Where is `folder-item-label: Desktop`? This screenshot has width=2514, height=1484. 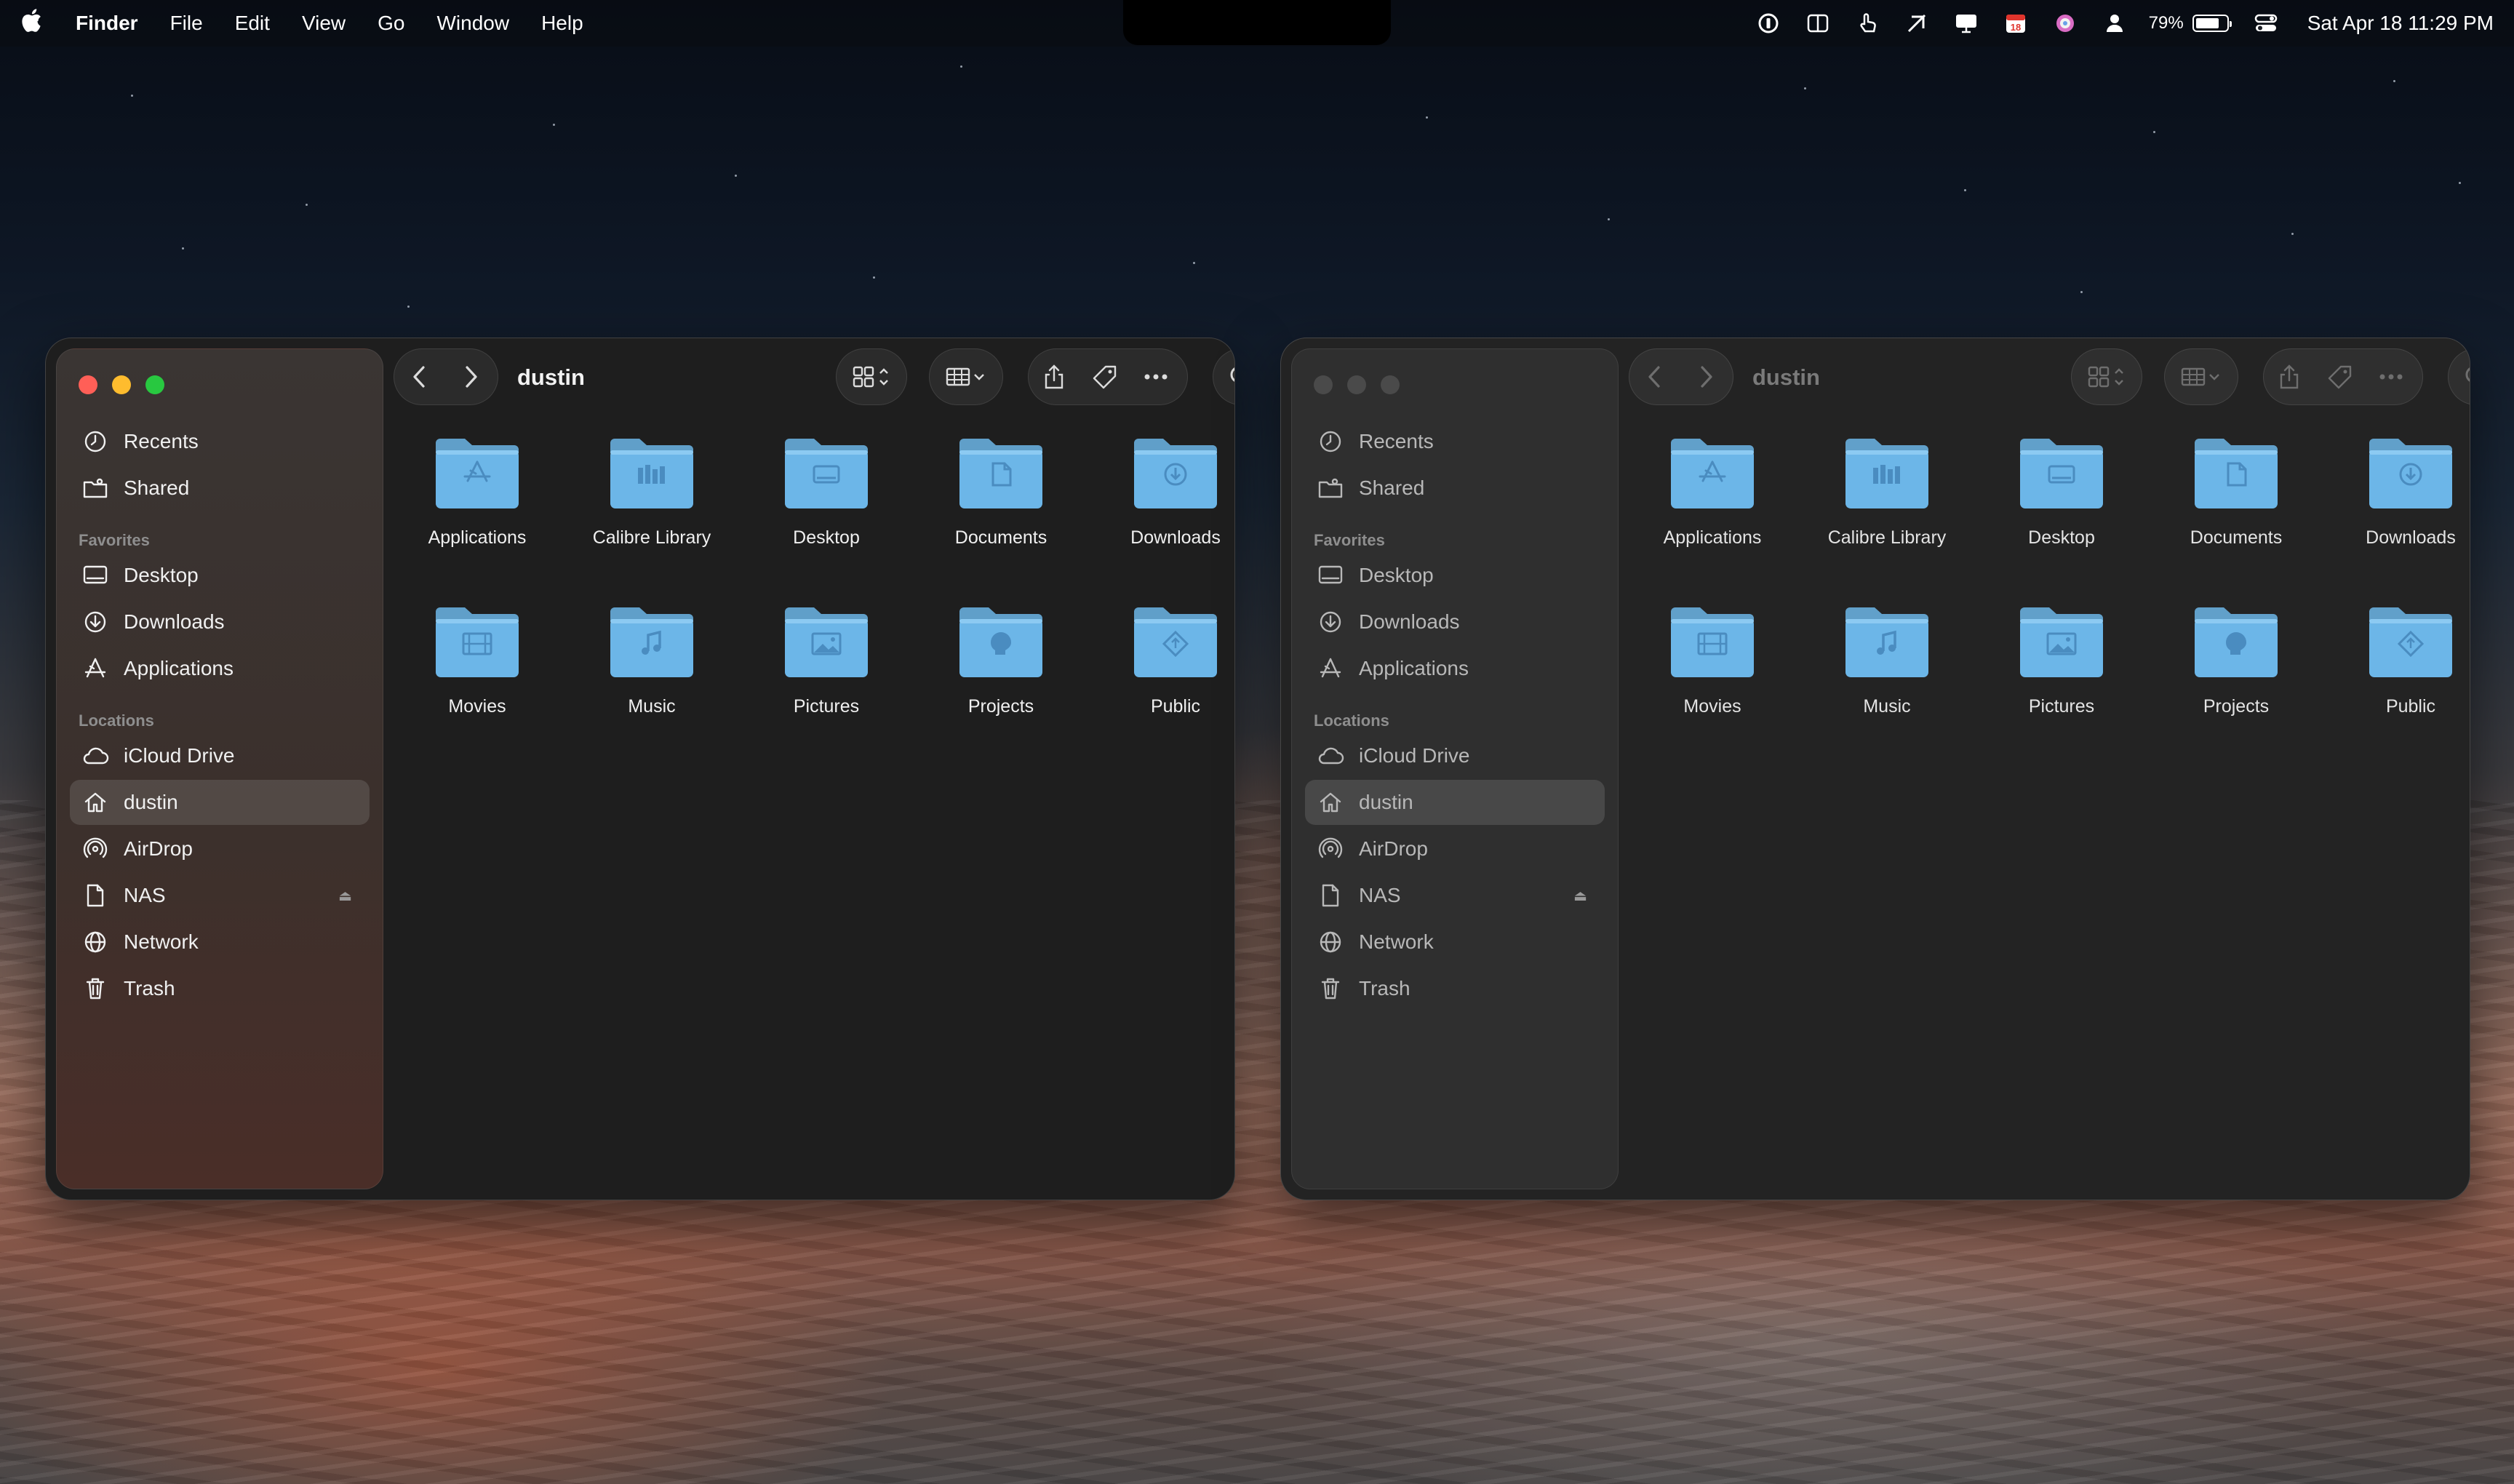 folder-item-label: Desktop is located at coordinates (826, 537).